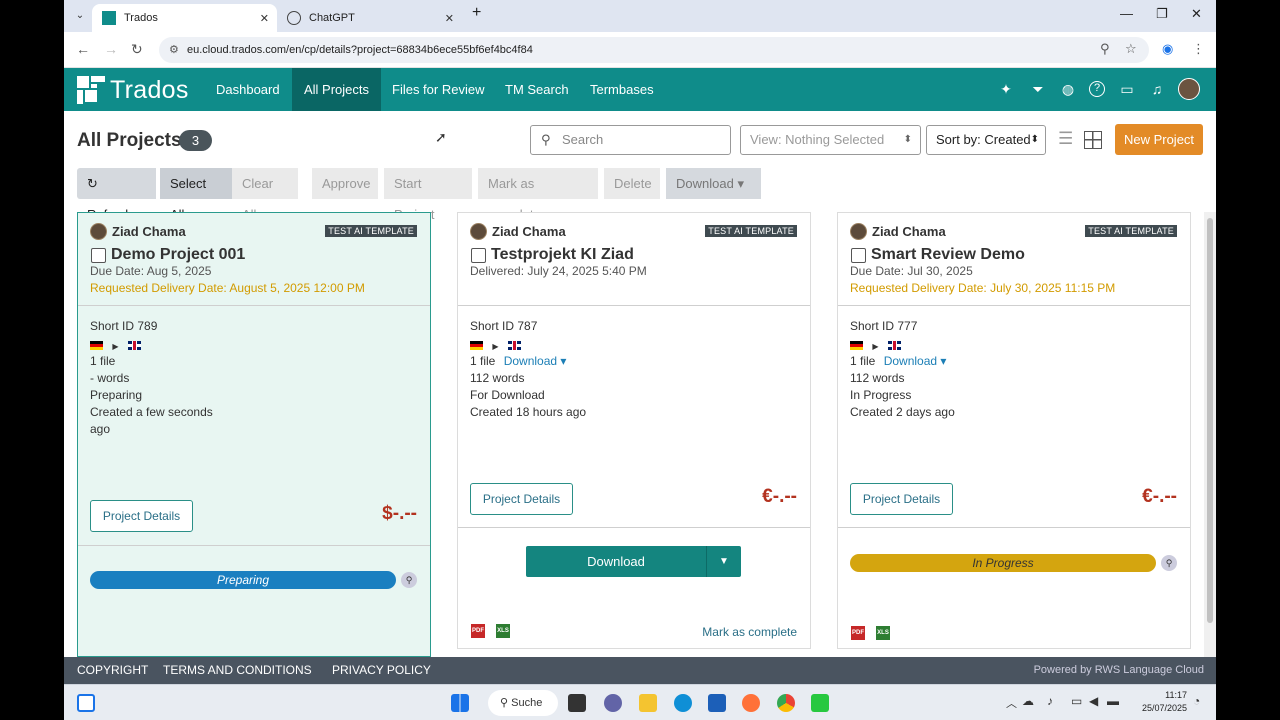  What do you see at coordinates (622, 89) in the screenshot?
I see `nav-termbases: Termbases` at bounding box center [622, 89].